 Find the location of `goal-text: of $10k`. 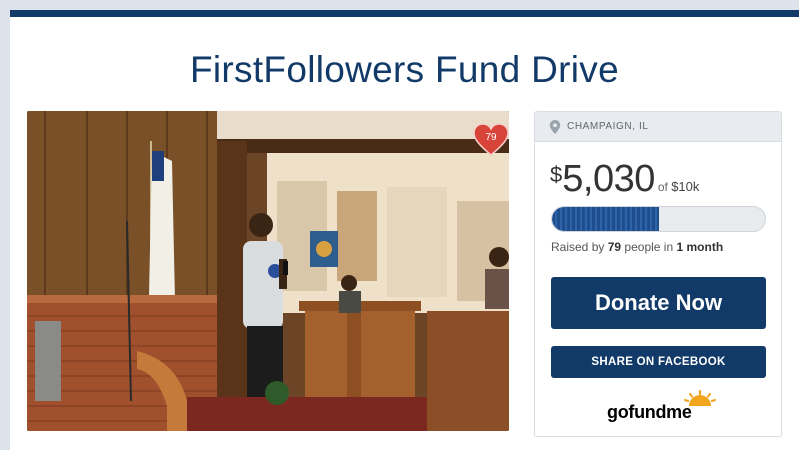

goal-text: of $10k is located at coordinates (679, 186).